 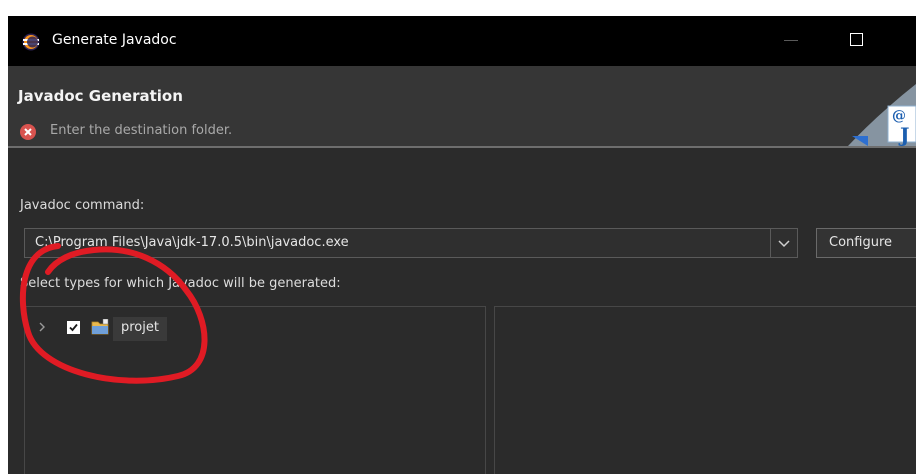 I want to click on checkbox-checked-icon, so click(x=73, y=327).